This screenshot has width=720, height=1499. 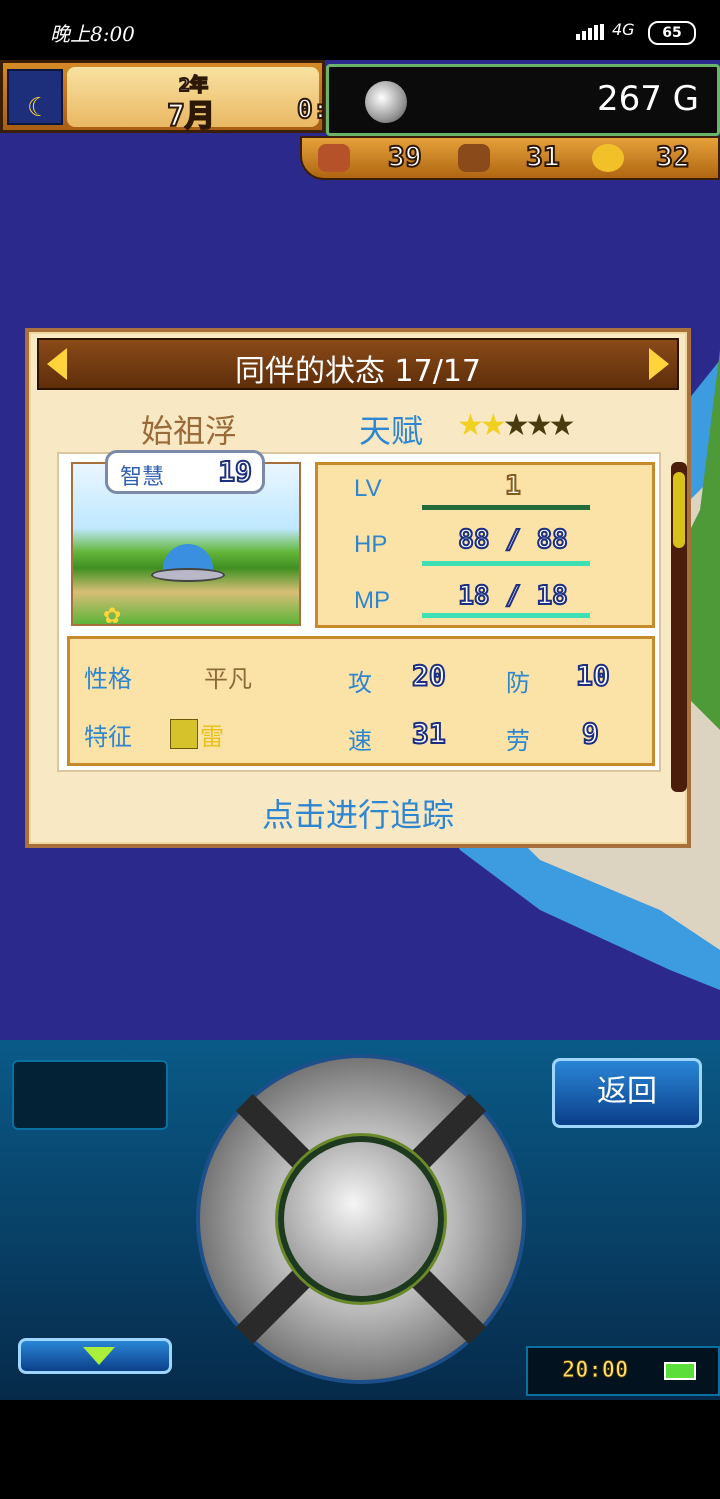 I want to click on attack-label: 攻, so click(x=360, y=683).